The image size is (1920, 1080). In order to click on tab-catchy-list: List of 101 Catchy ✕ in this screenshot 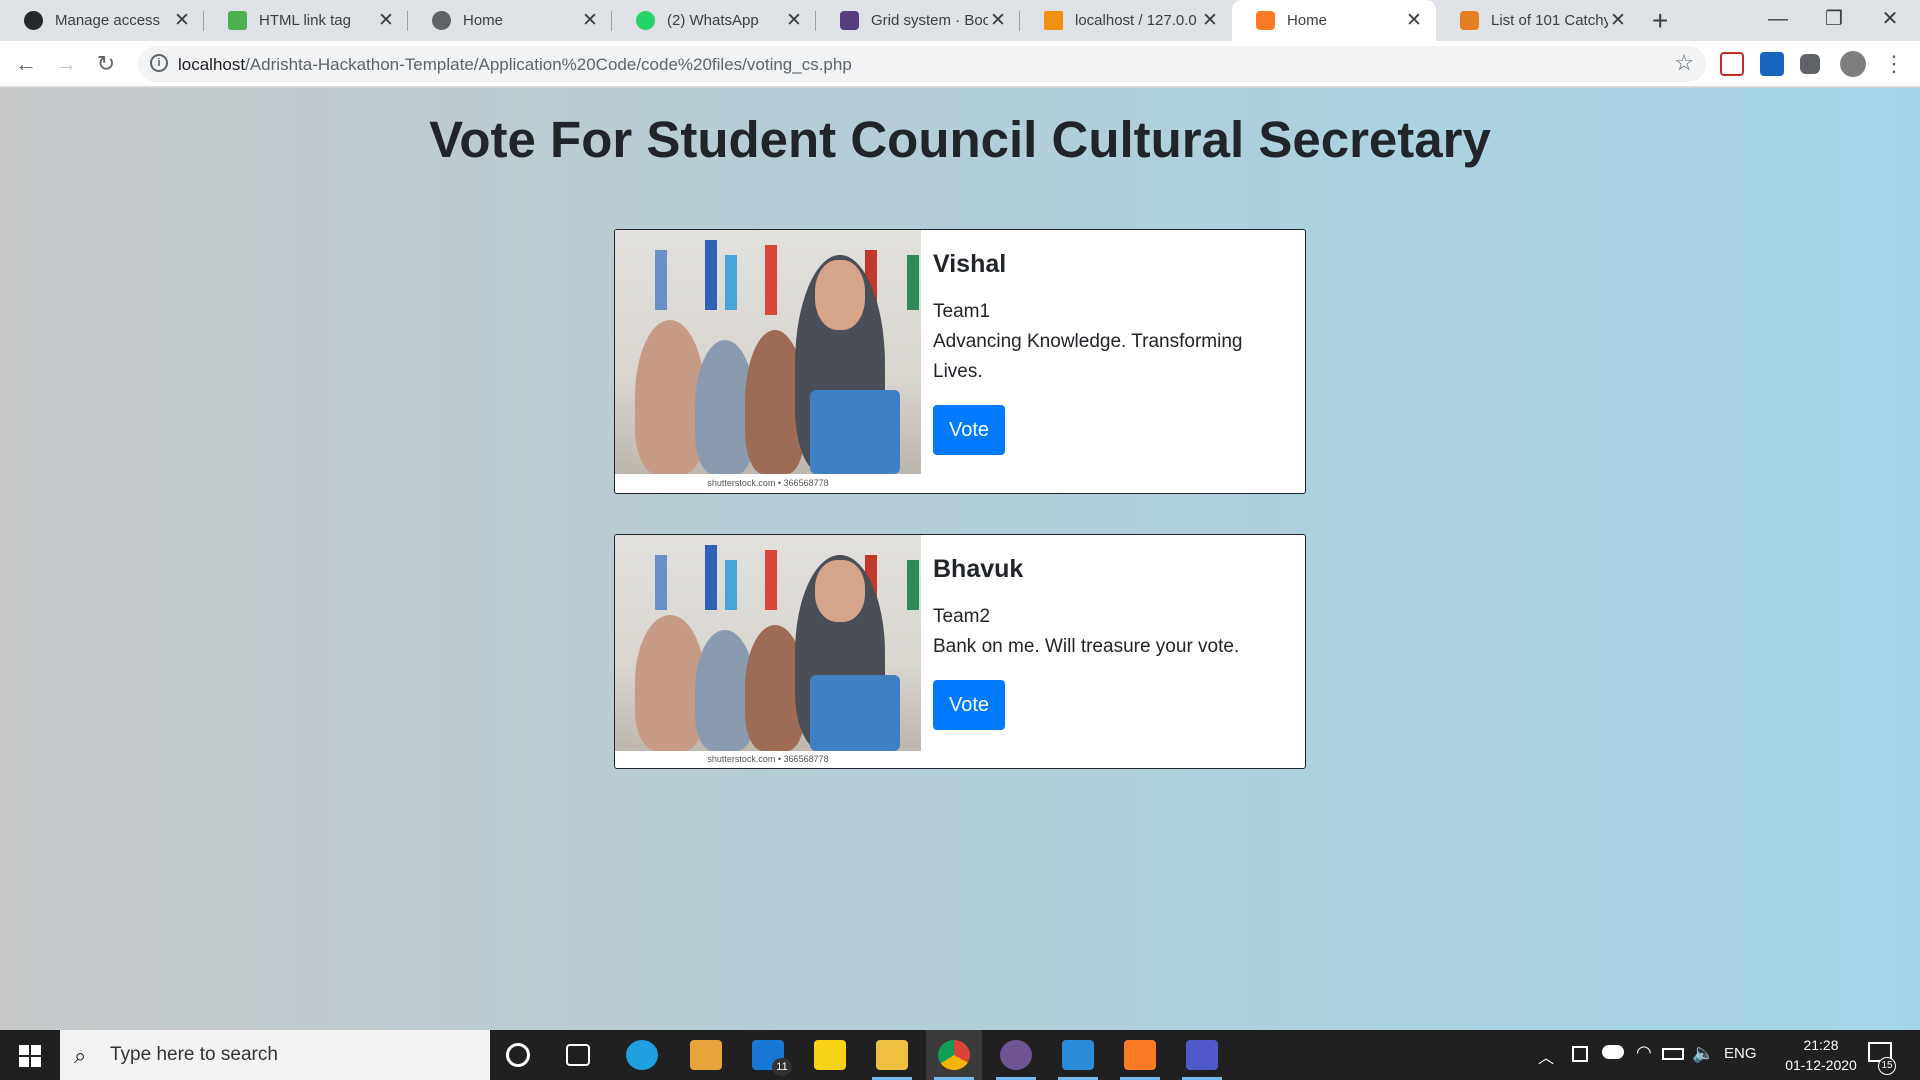, I will do `click(1538, 20)`.